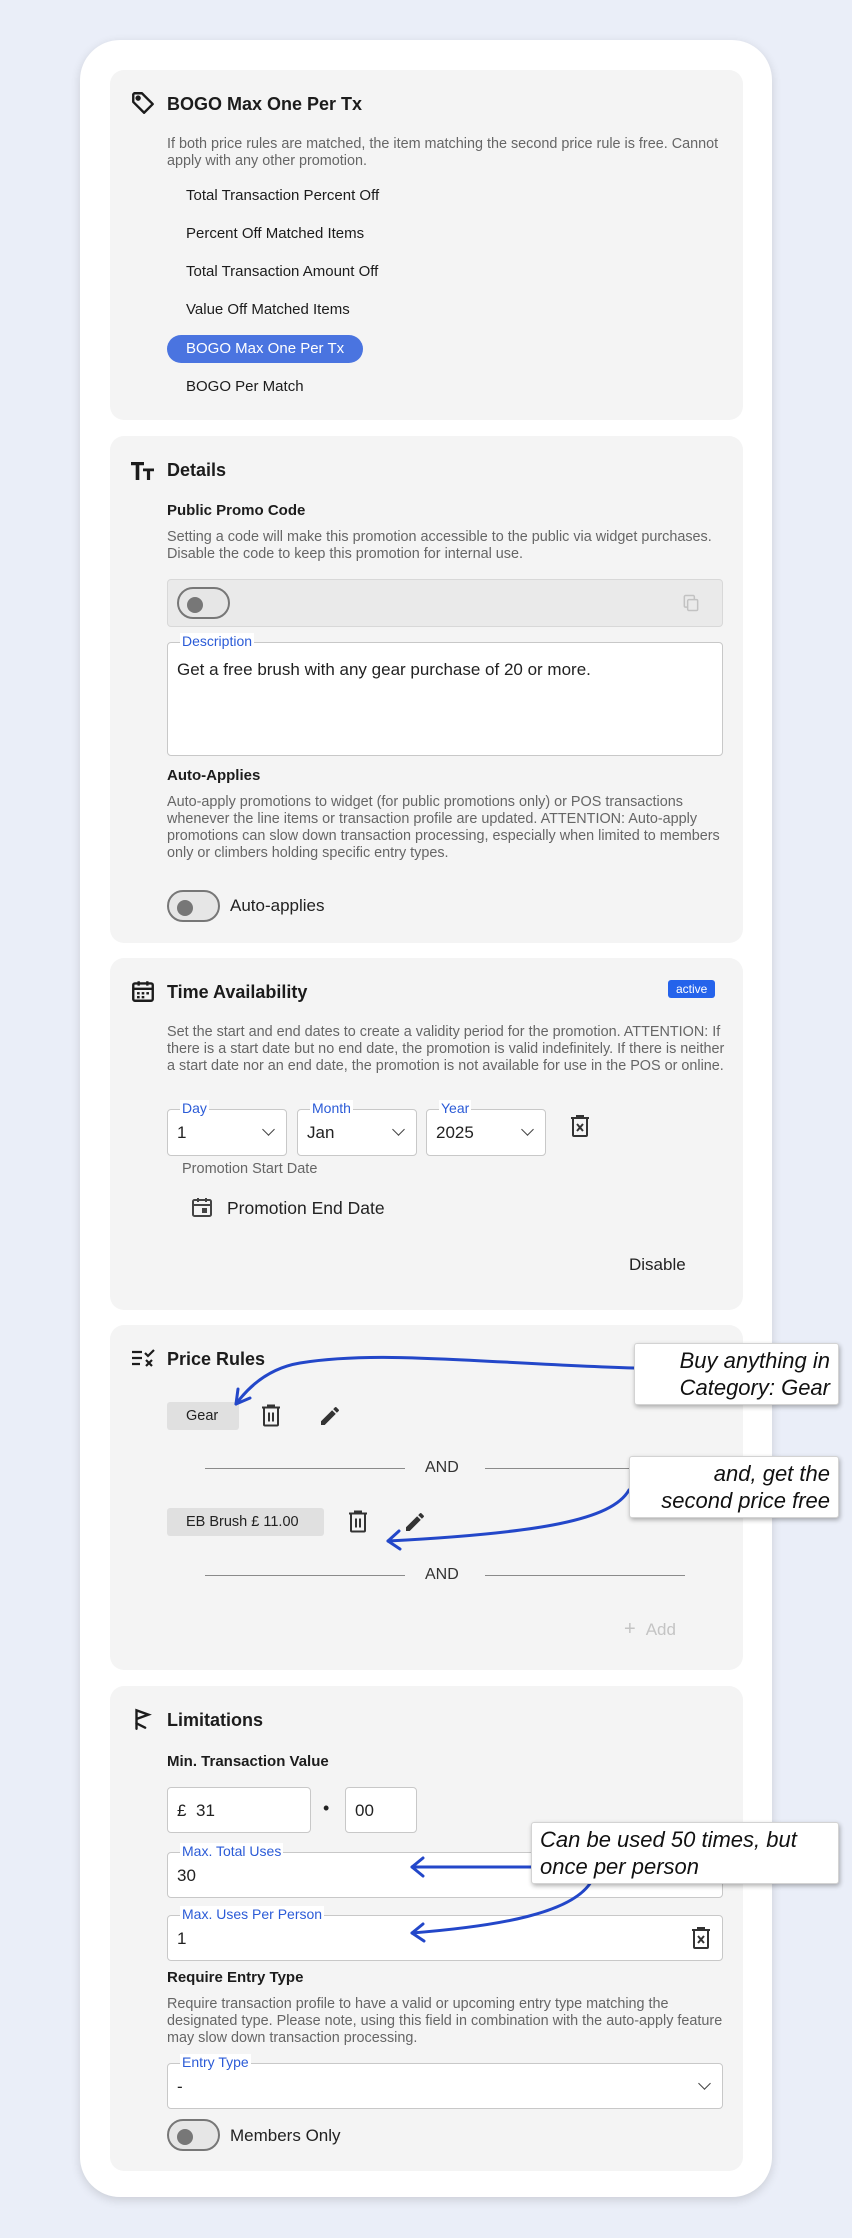 The width and height of the screenshot is (852, 2238). I want to click on clear-field-icon, so click(701, 1938).